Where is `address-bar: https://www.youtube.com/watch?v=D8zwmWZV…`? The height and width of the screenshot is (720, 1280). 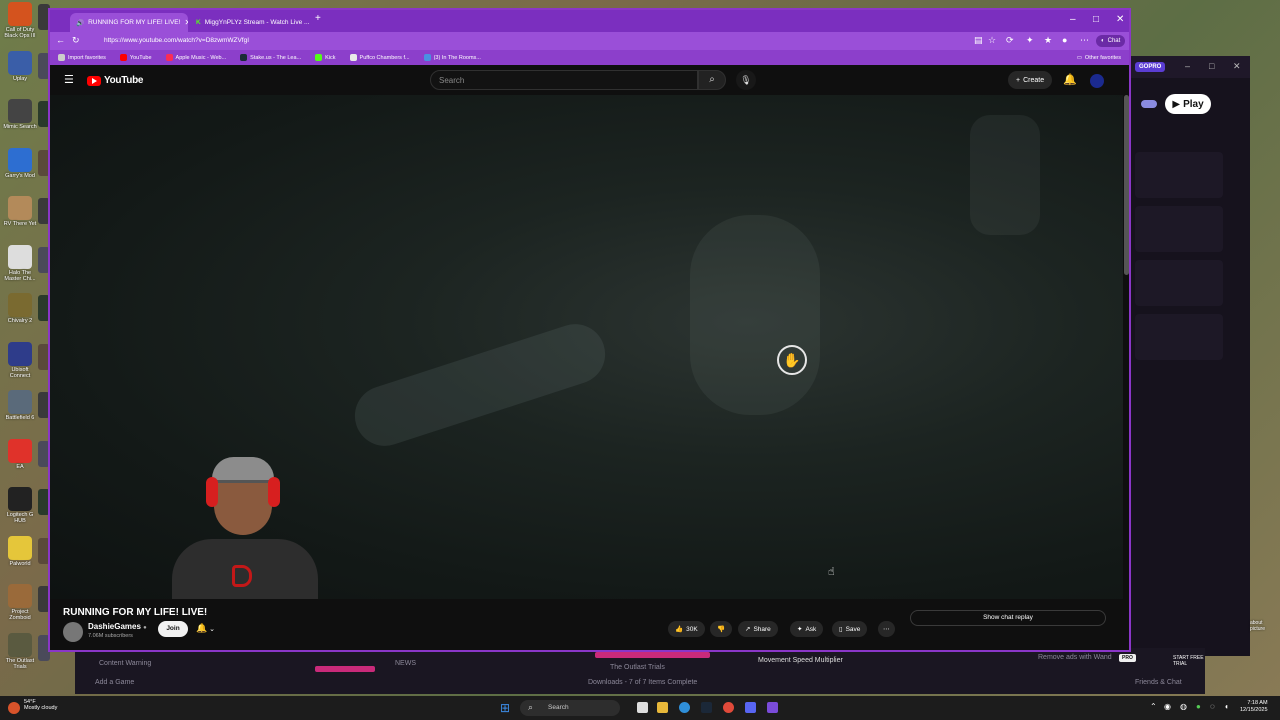 address-bar: https://www.youtube.com/watch?v=D8zwmWZV… is located at coordinates (538, 41).